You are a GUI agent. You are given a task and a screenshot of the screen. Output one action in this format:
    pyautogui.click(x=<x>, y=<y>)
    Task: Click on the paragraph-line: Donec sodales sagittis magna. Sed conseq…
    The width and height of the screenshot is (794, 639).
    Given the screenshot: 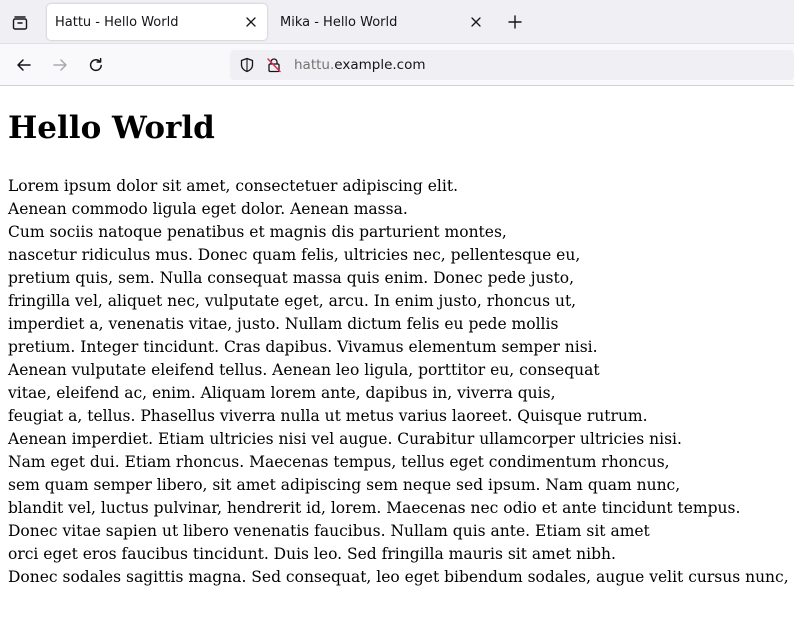 What is the action you would take?
    pyautogui.click(x=398, y=577)
    